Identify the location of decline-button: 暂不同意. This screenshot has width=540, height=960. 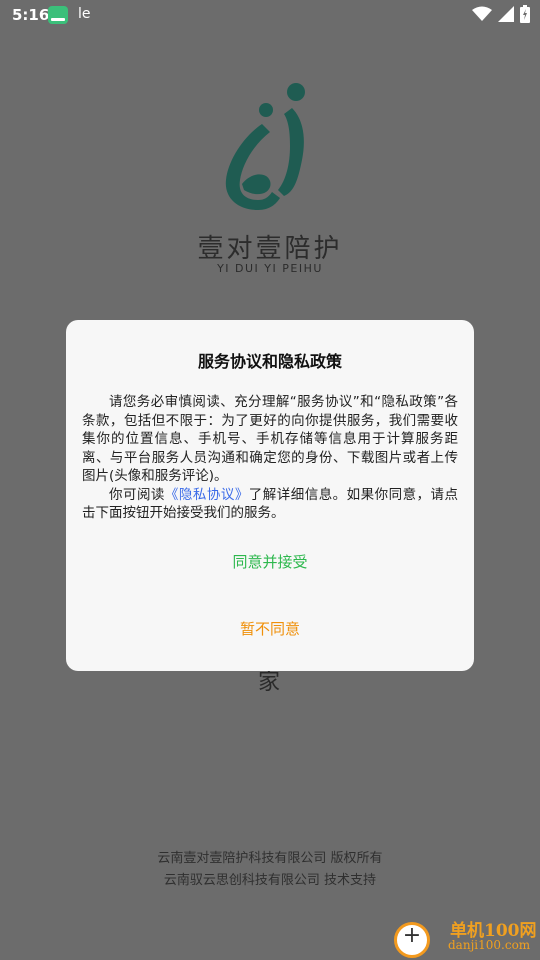
(270, 628).